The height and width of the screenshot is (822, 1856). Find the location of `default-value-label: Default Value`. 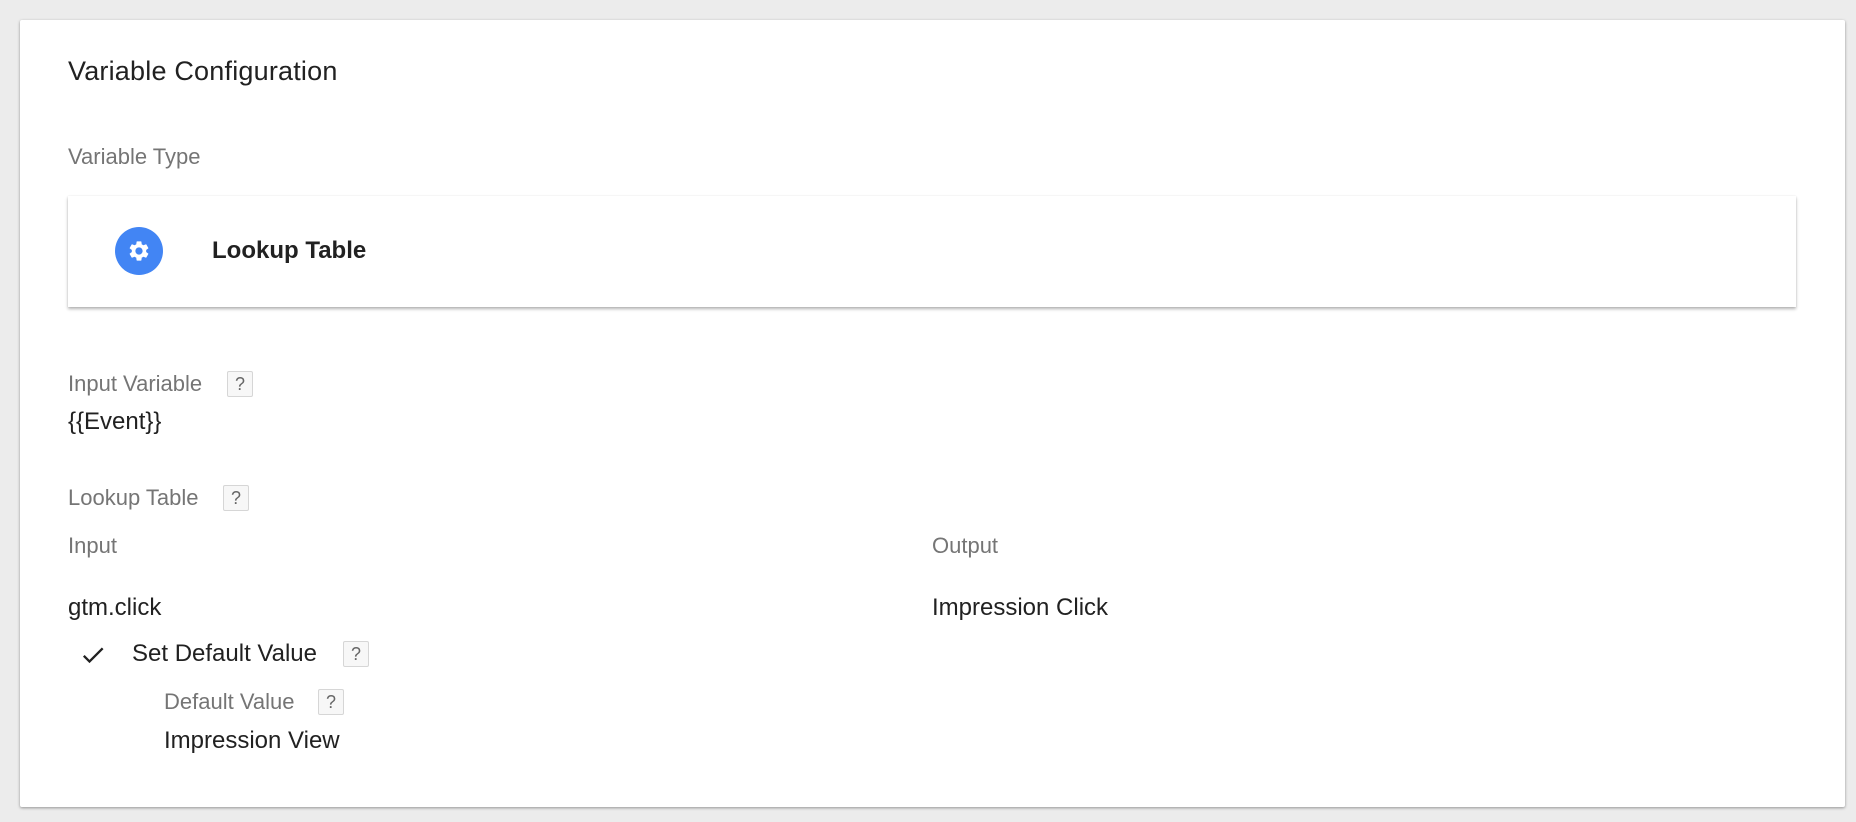

default-value-label: Default Value is located at coordinates (229, 701).